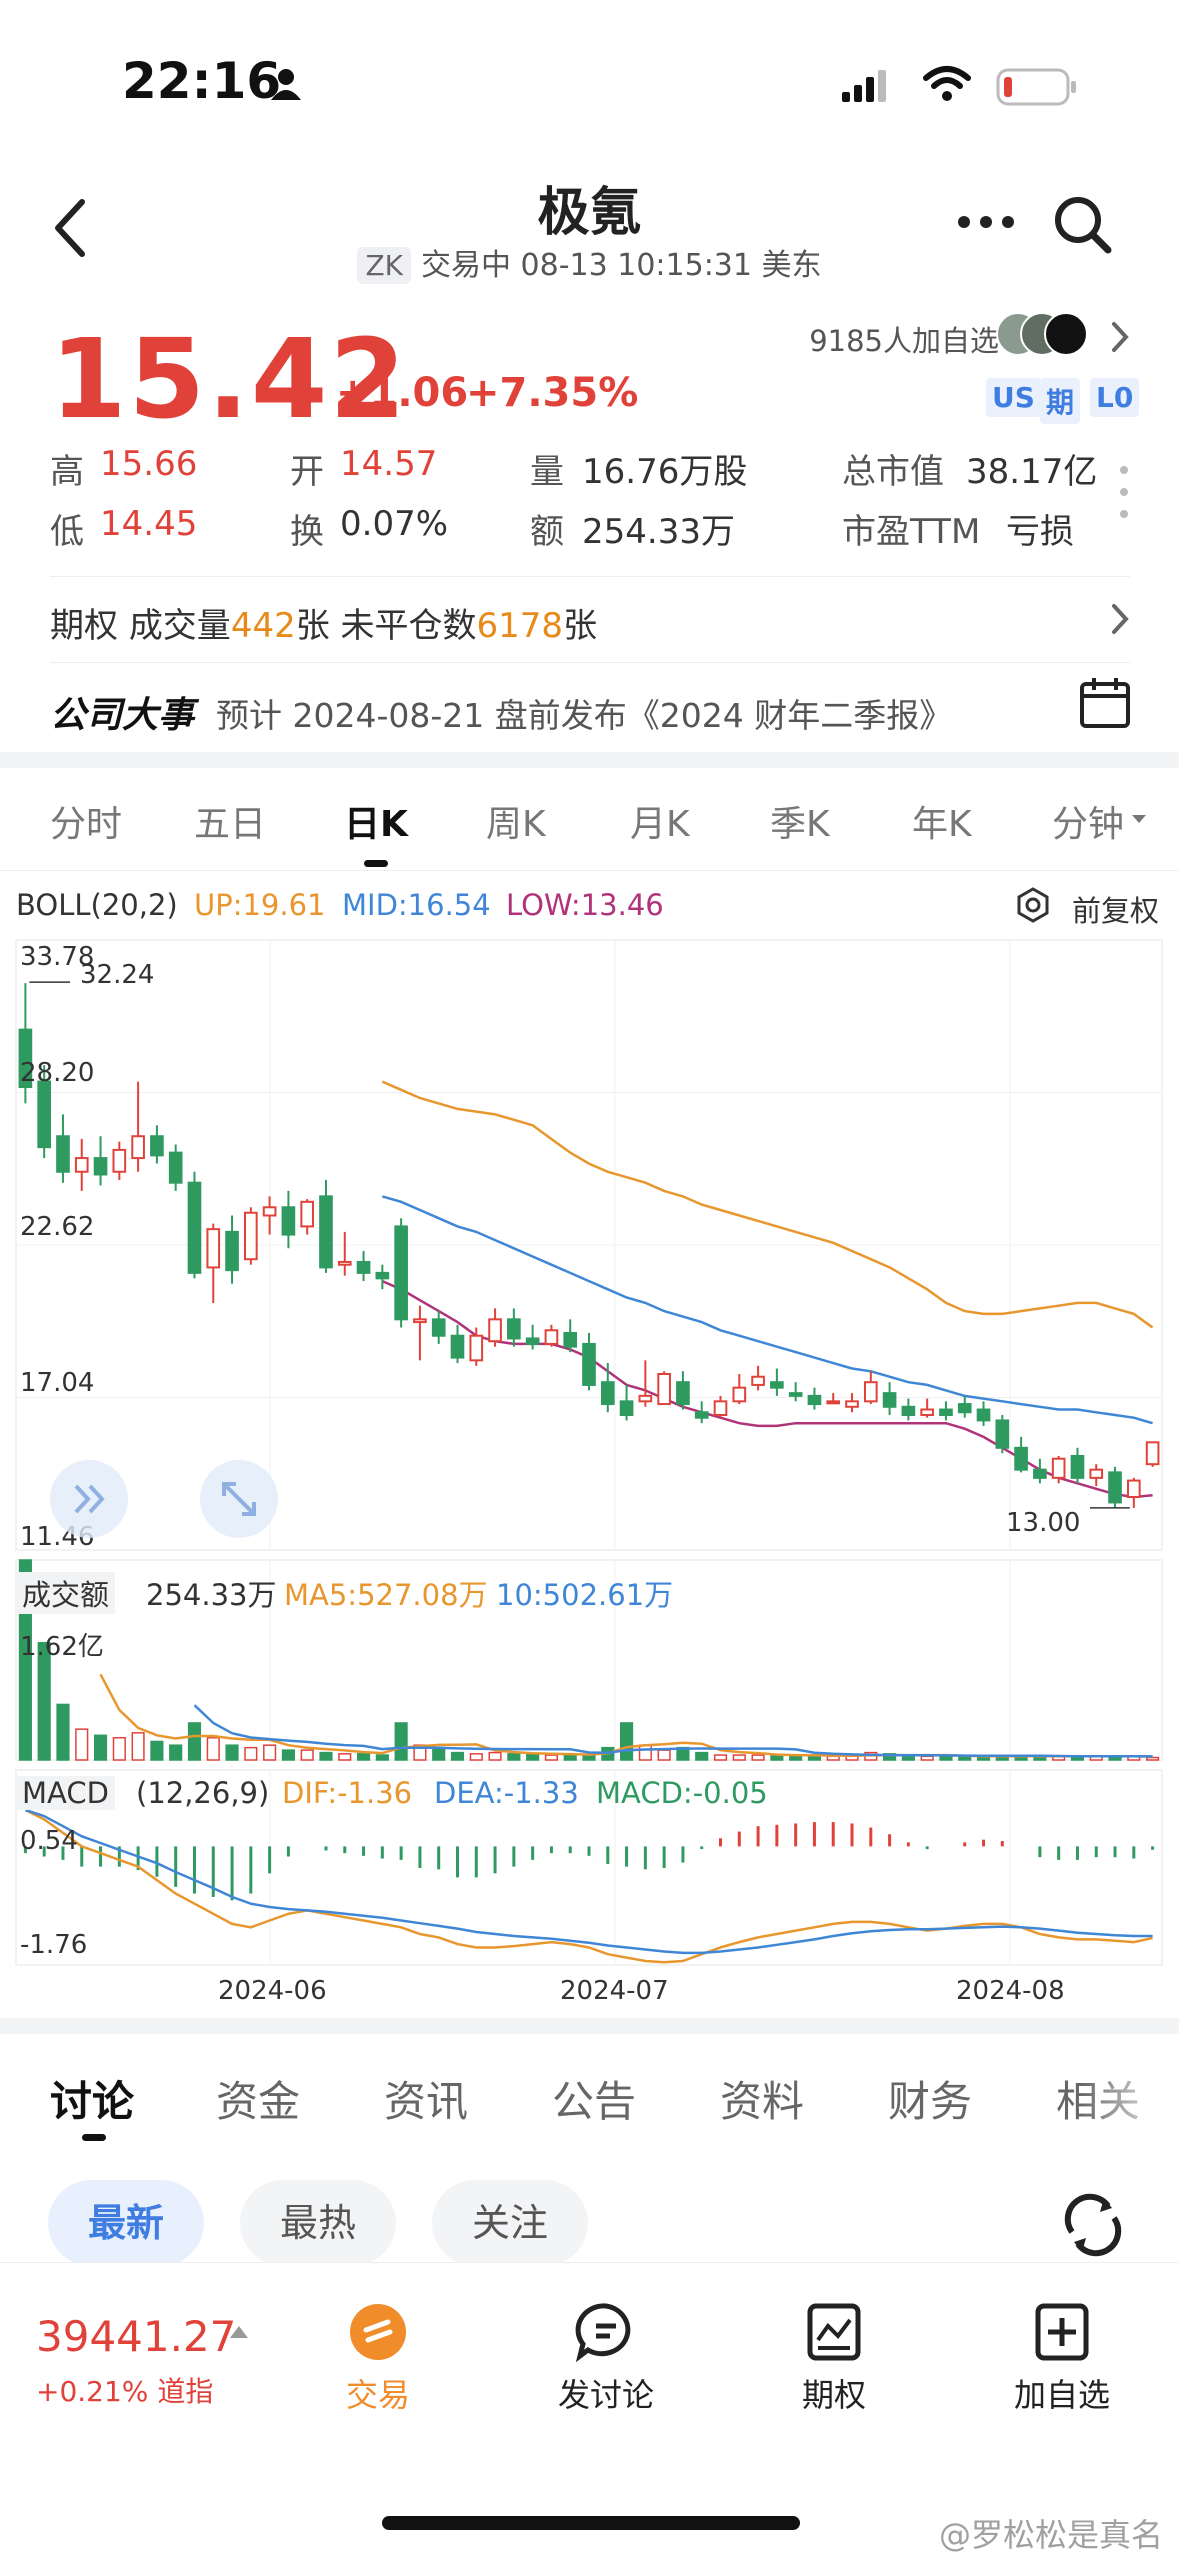 The height and width of the screenshot is (2556, 1179). Describe the element at coordinates (947, 83) in the screenshot. I see `wifi-icon` at that location.